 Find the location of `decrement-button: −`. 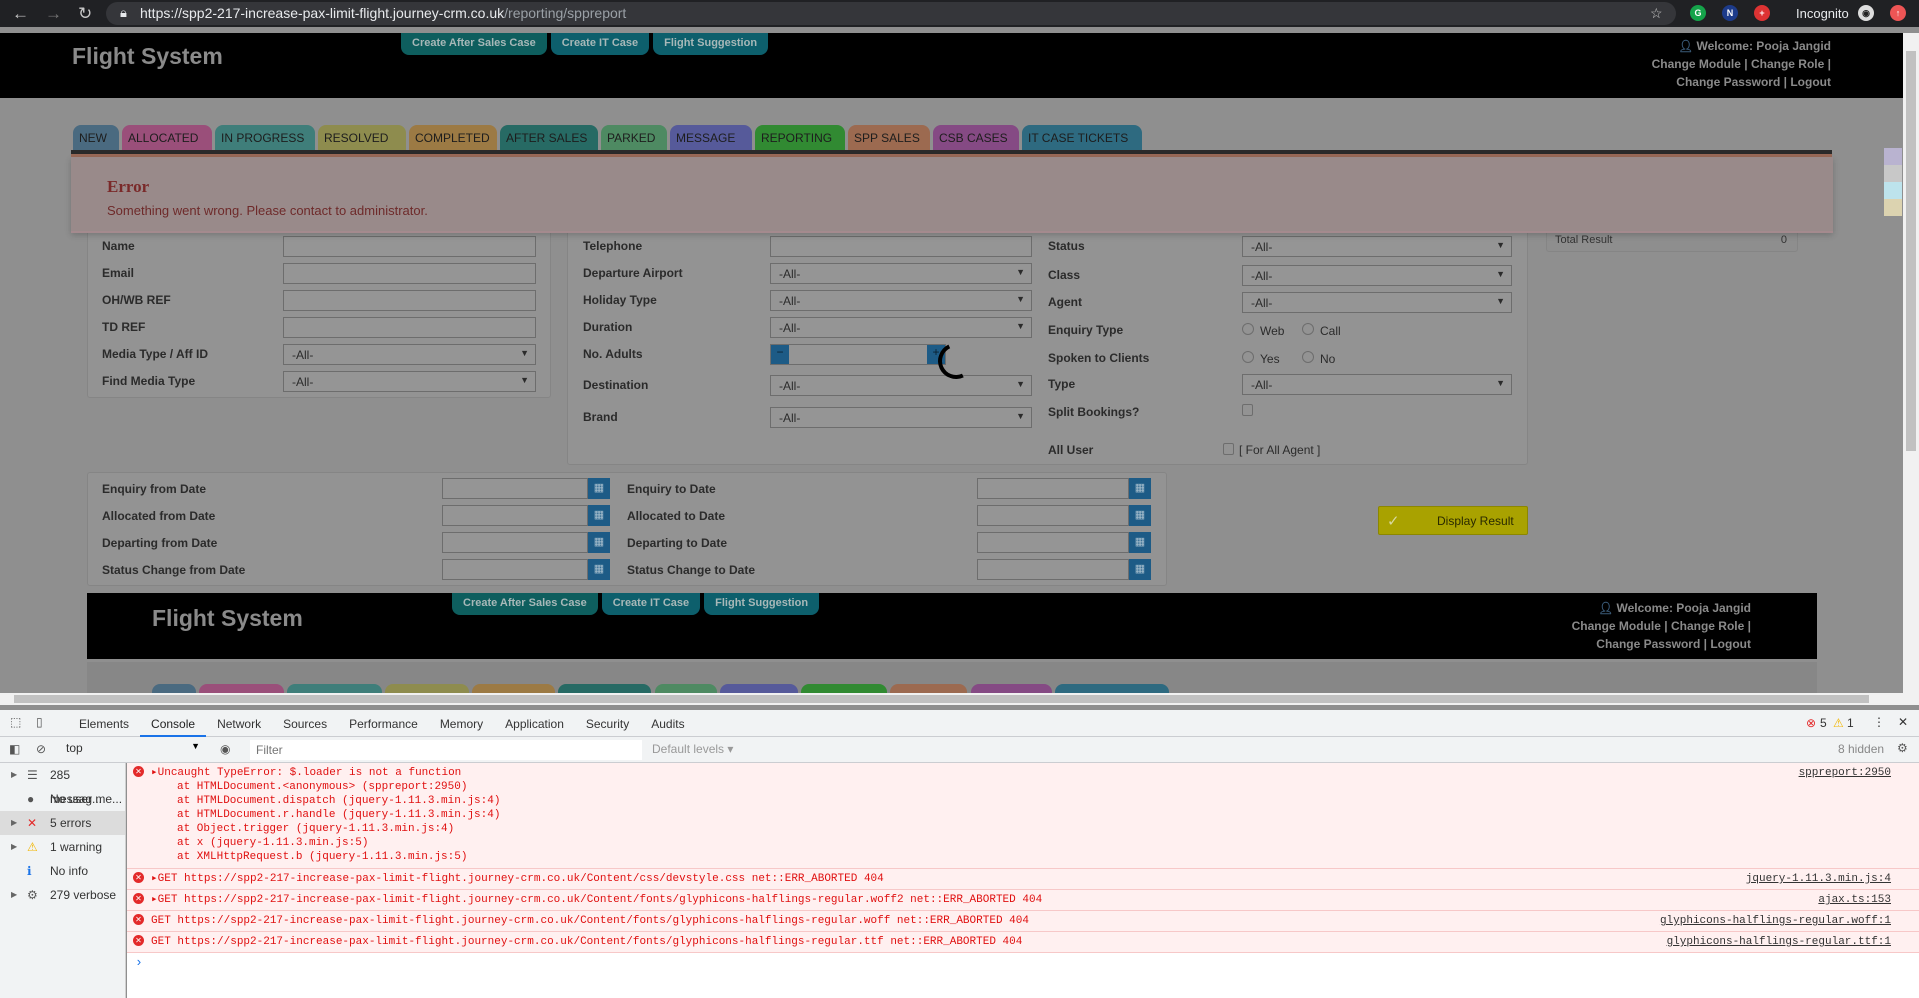

decrement-button: − is located at coordinates (780, 354).